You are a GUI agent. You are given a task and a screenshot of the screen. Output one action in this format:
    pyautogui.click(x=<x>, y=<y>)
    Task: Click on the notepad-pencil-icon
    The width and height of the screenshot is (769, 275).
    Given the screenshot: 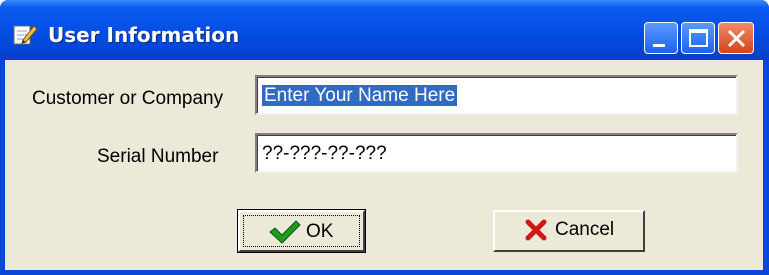 What is the action you would take?
    pyautogui.click(x=25, y=34)
    